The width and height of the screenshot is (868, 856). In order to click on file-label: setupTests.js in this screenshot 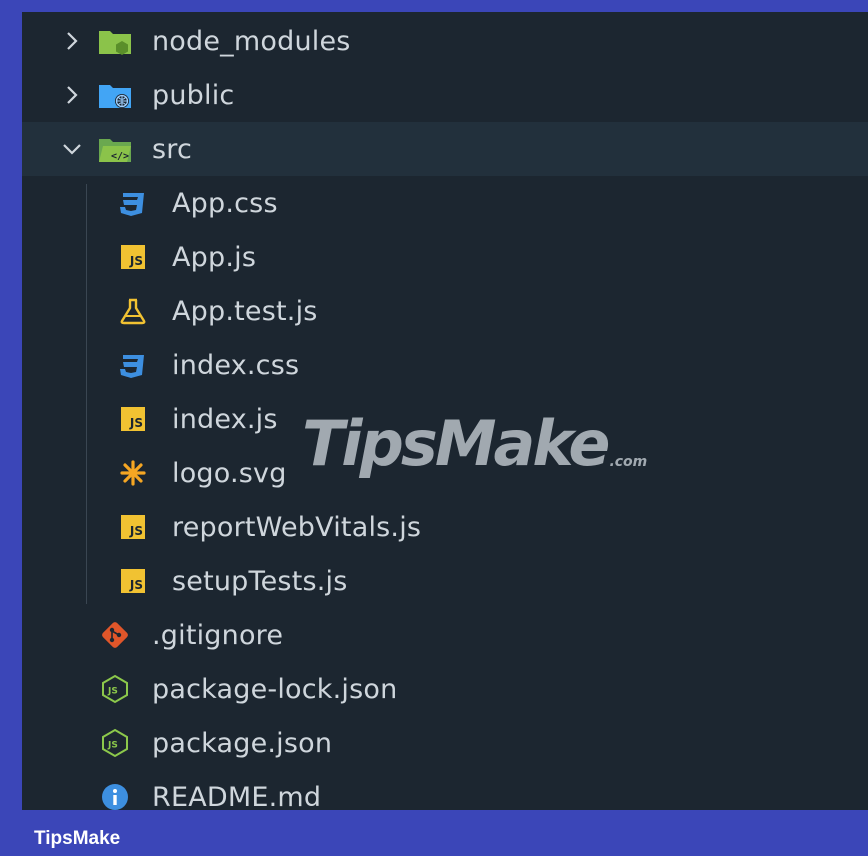, I will do `click(260, 581)`.